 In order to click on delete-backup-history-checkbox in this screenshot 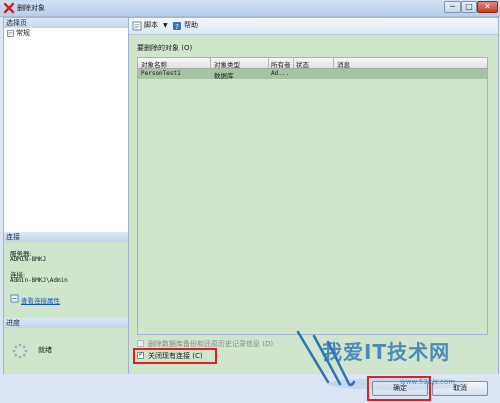, I will do `click(140, 343)`.